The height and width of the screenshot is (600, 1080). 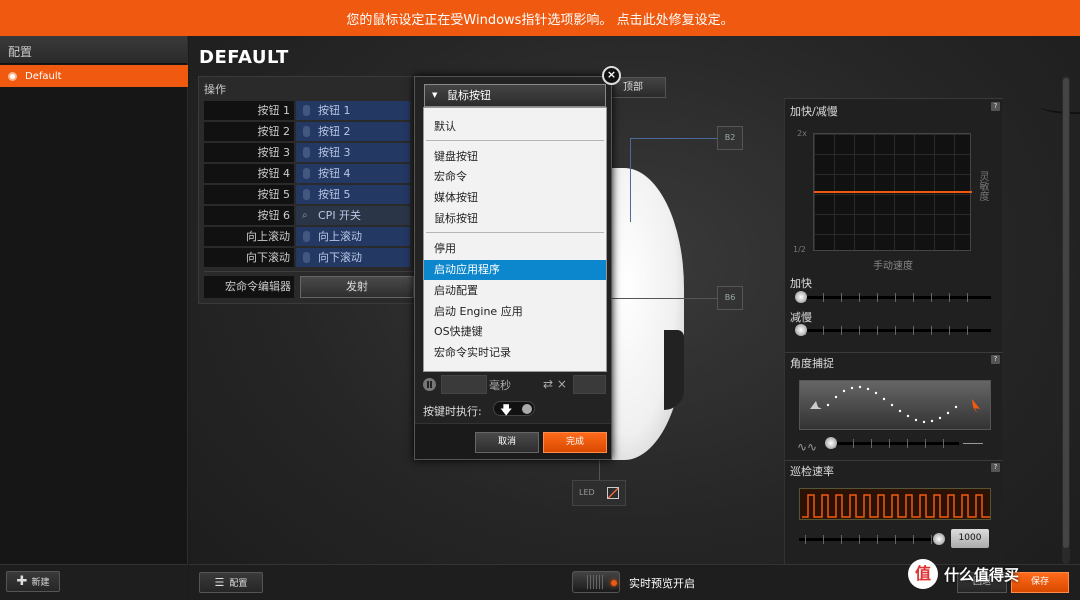 What do you see at coordinates (249, 131) in the screenshot?
I see `button-name: 按钮 2` at bounding box center [249, 131].